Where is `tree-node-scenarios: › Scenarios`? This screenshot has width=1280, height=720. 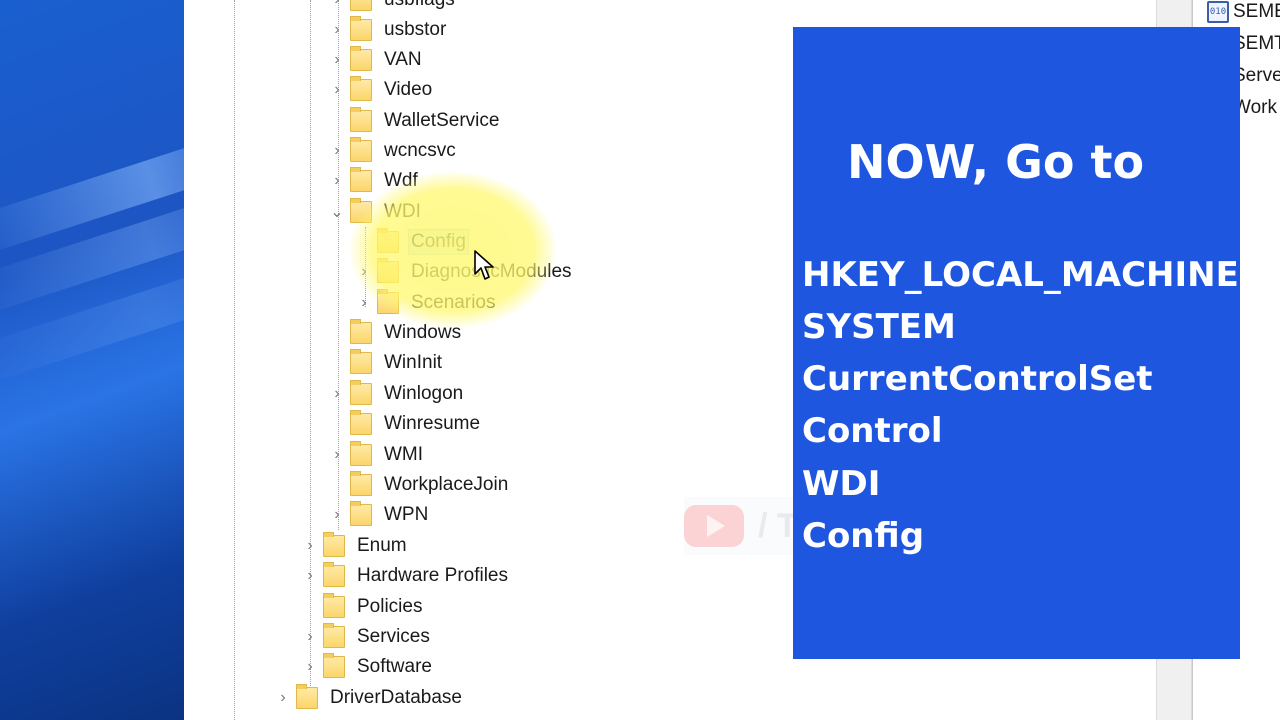
tree-node-scenarios: › Scenarios is located at coordinates (424, 303).